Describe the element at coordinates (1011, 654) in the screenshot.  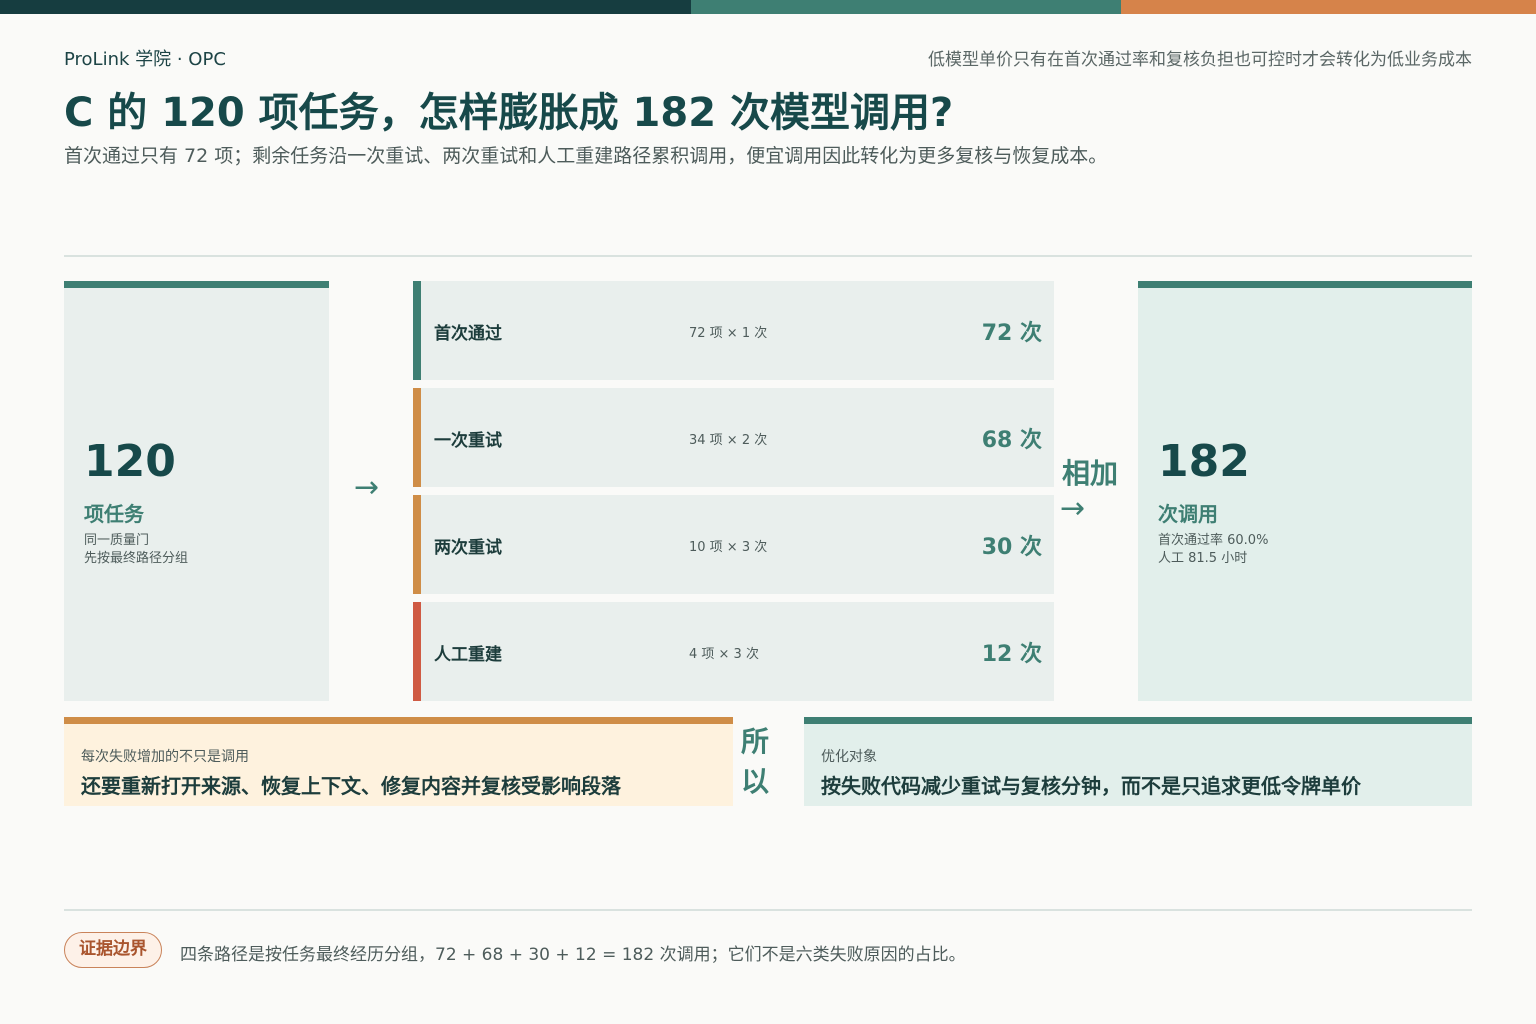
I see `path-value: 12 次` at that location.